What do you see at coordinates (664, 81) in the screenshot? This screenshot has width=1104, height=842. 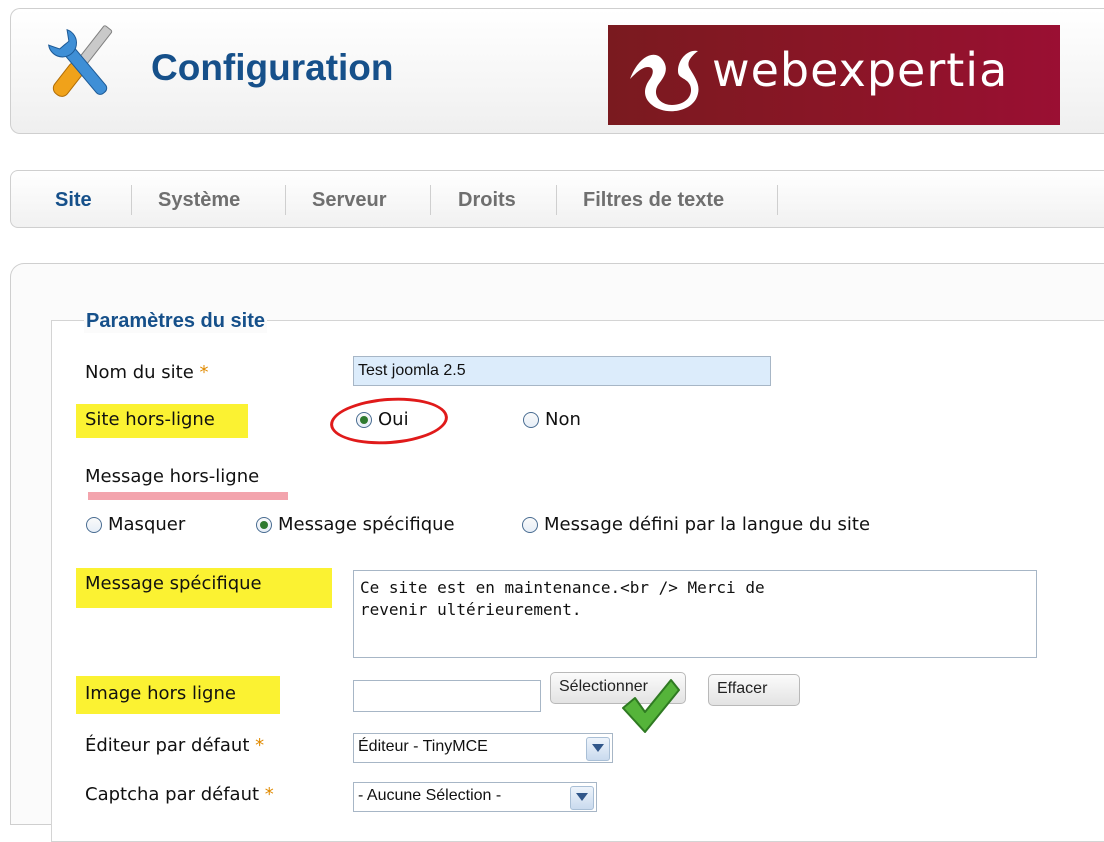 I see `webexpertia-logo-icon` at bounding box center [664, 81].